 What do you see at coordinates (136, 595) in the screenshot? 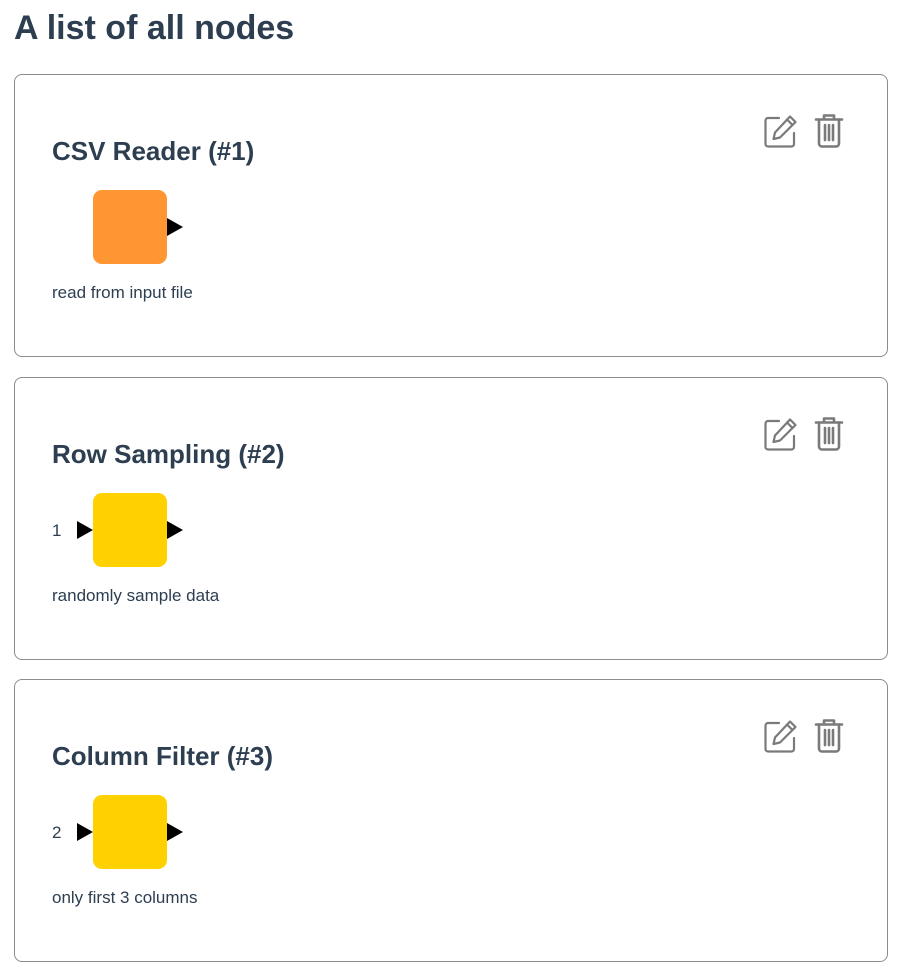
I see `node-description: randomly sample data` at bounding box center [136, 595].